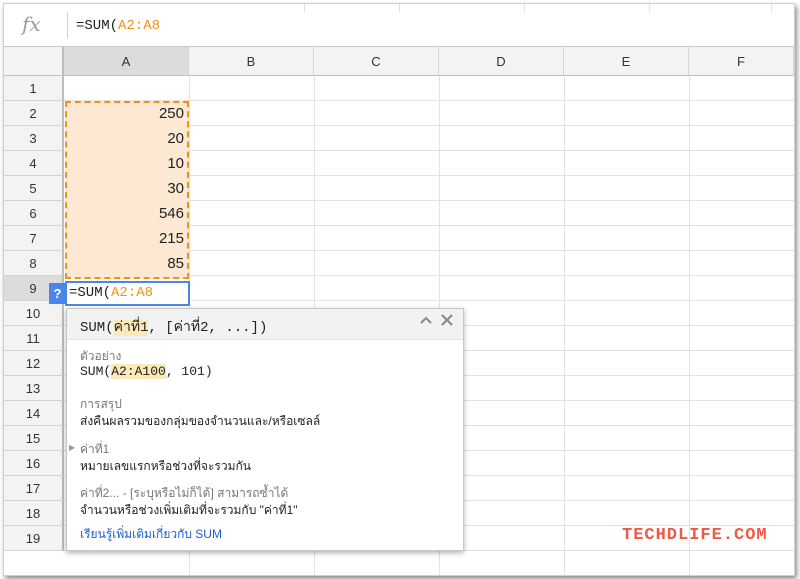 The width and height of the screenshot is (800, 579). Describe the element at coordinates (695, 535) in the screenshot. I see `watermark-logo: TECHDLIFE.COM` at that location.